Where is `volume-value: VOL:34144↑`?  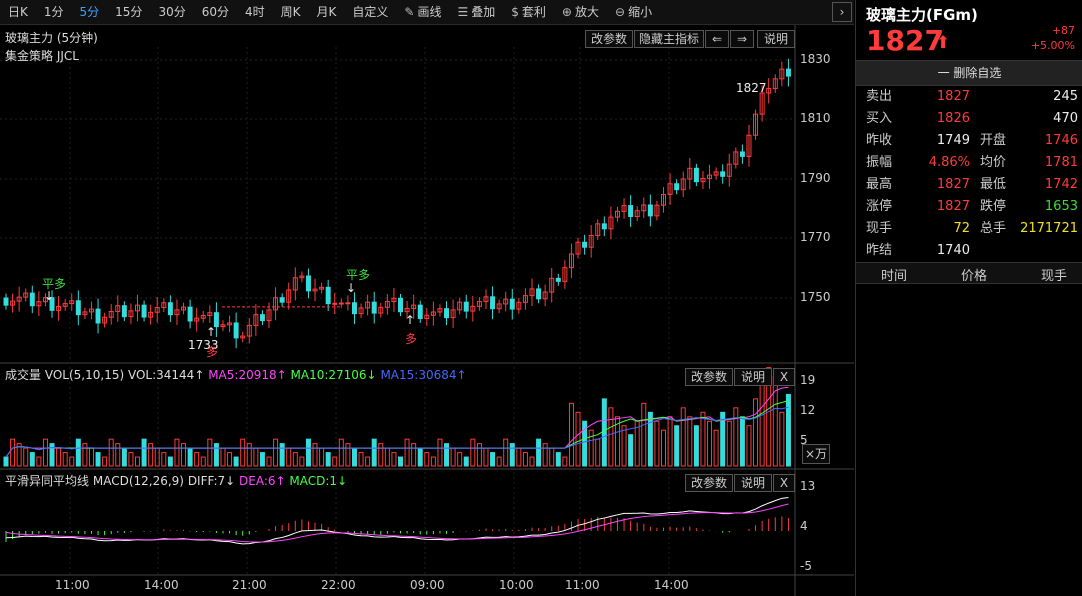
volume-value: VOL:34144↑ is located at coordinates (166, 375).